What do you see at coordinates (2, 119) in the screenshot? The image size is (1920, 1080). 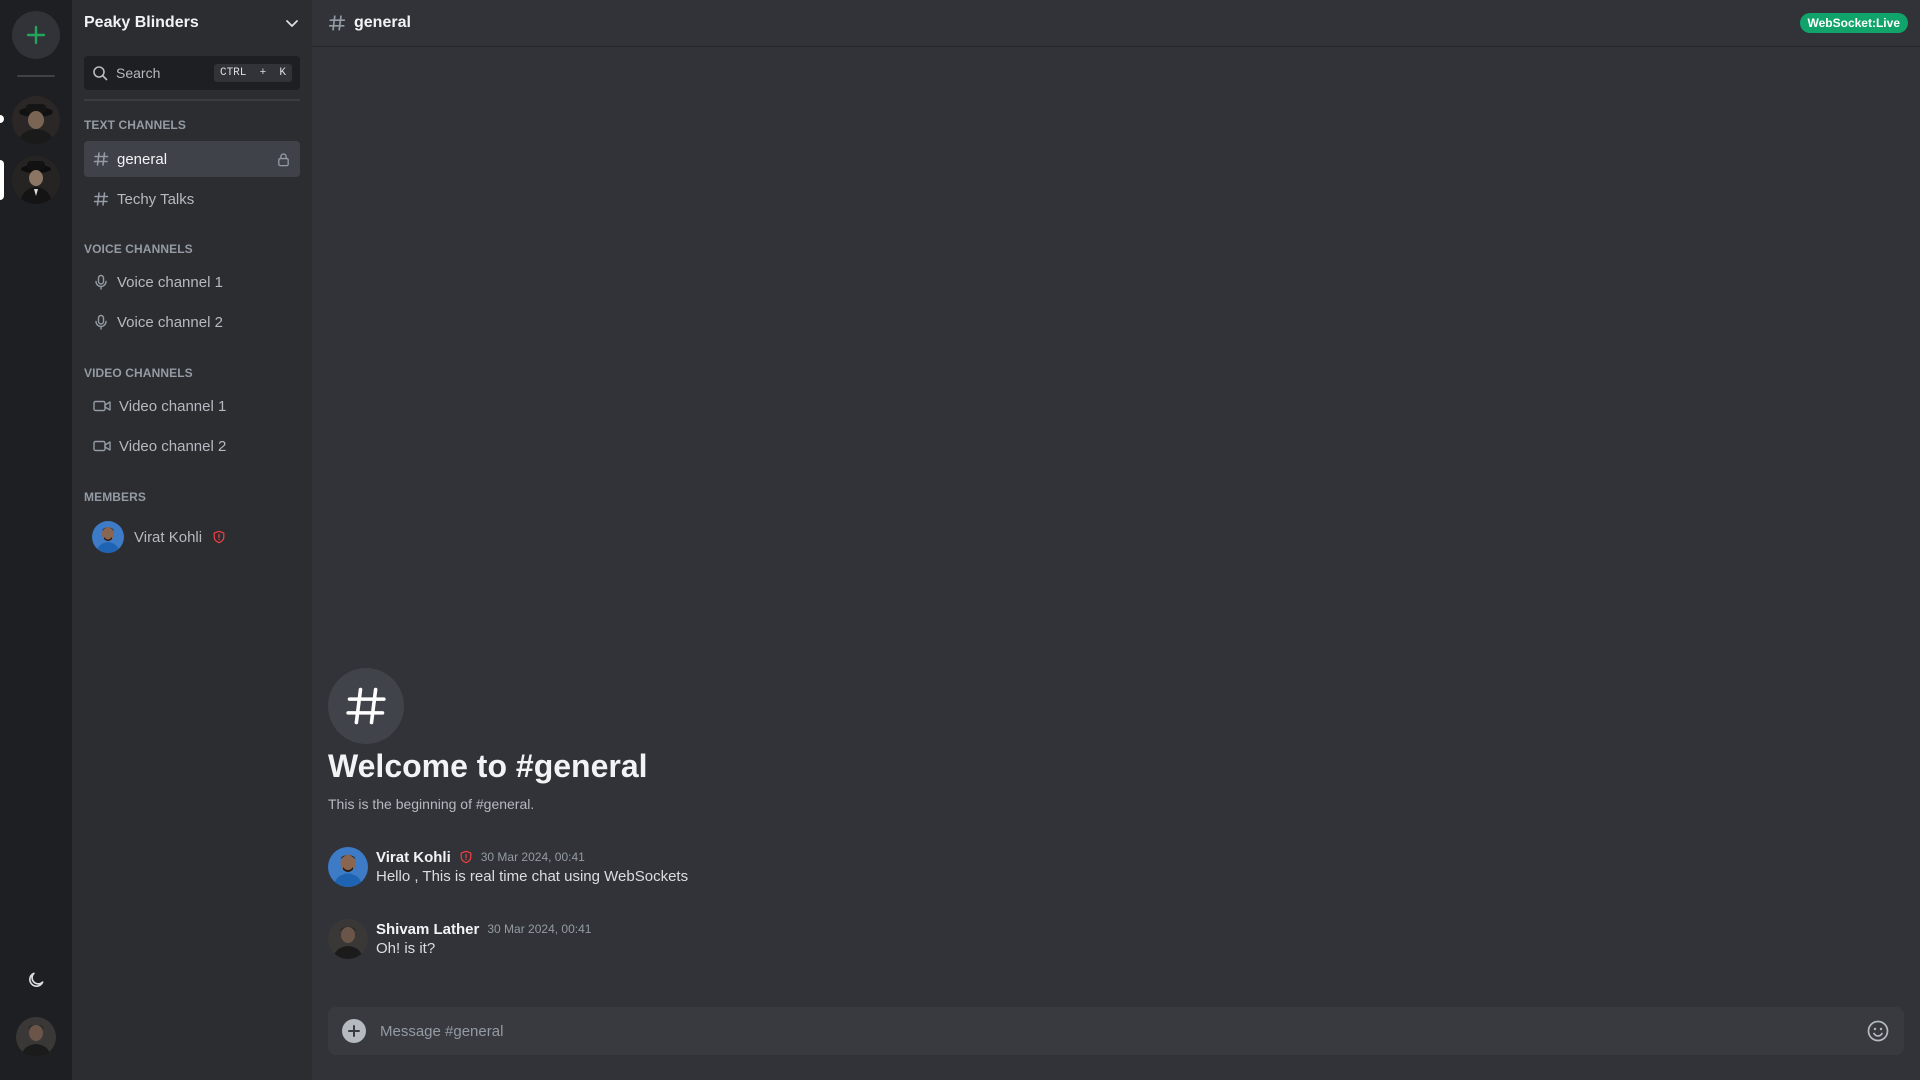 I see `server-unread-pill` at bounding box center [2, 119].